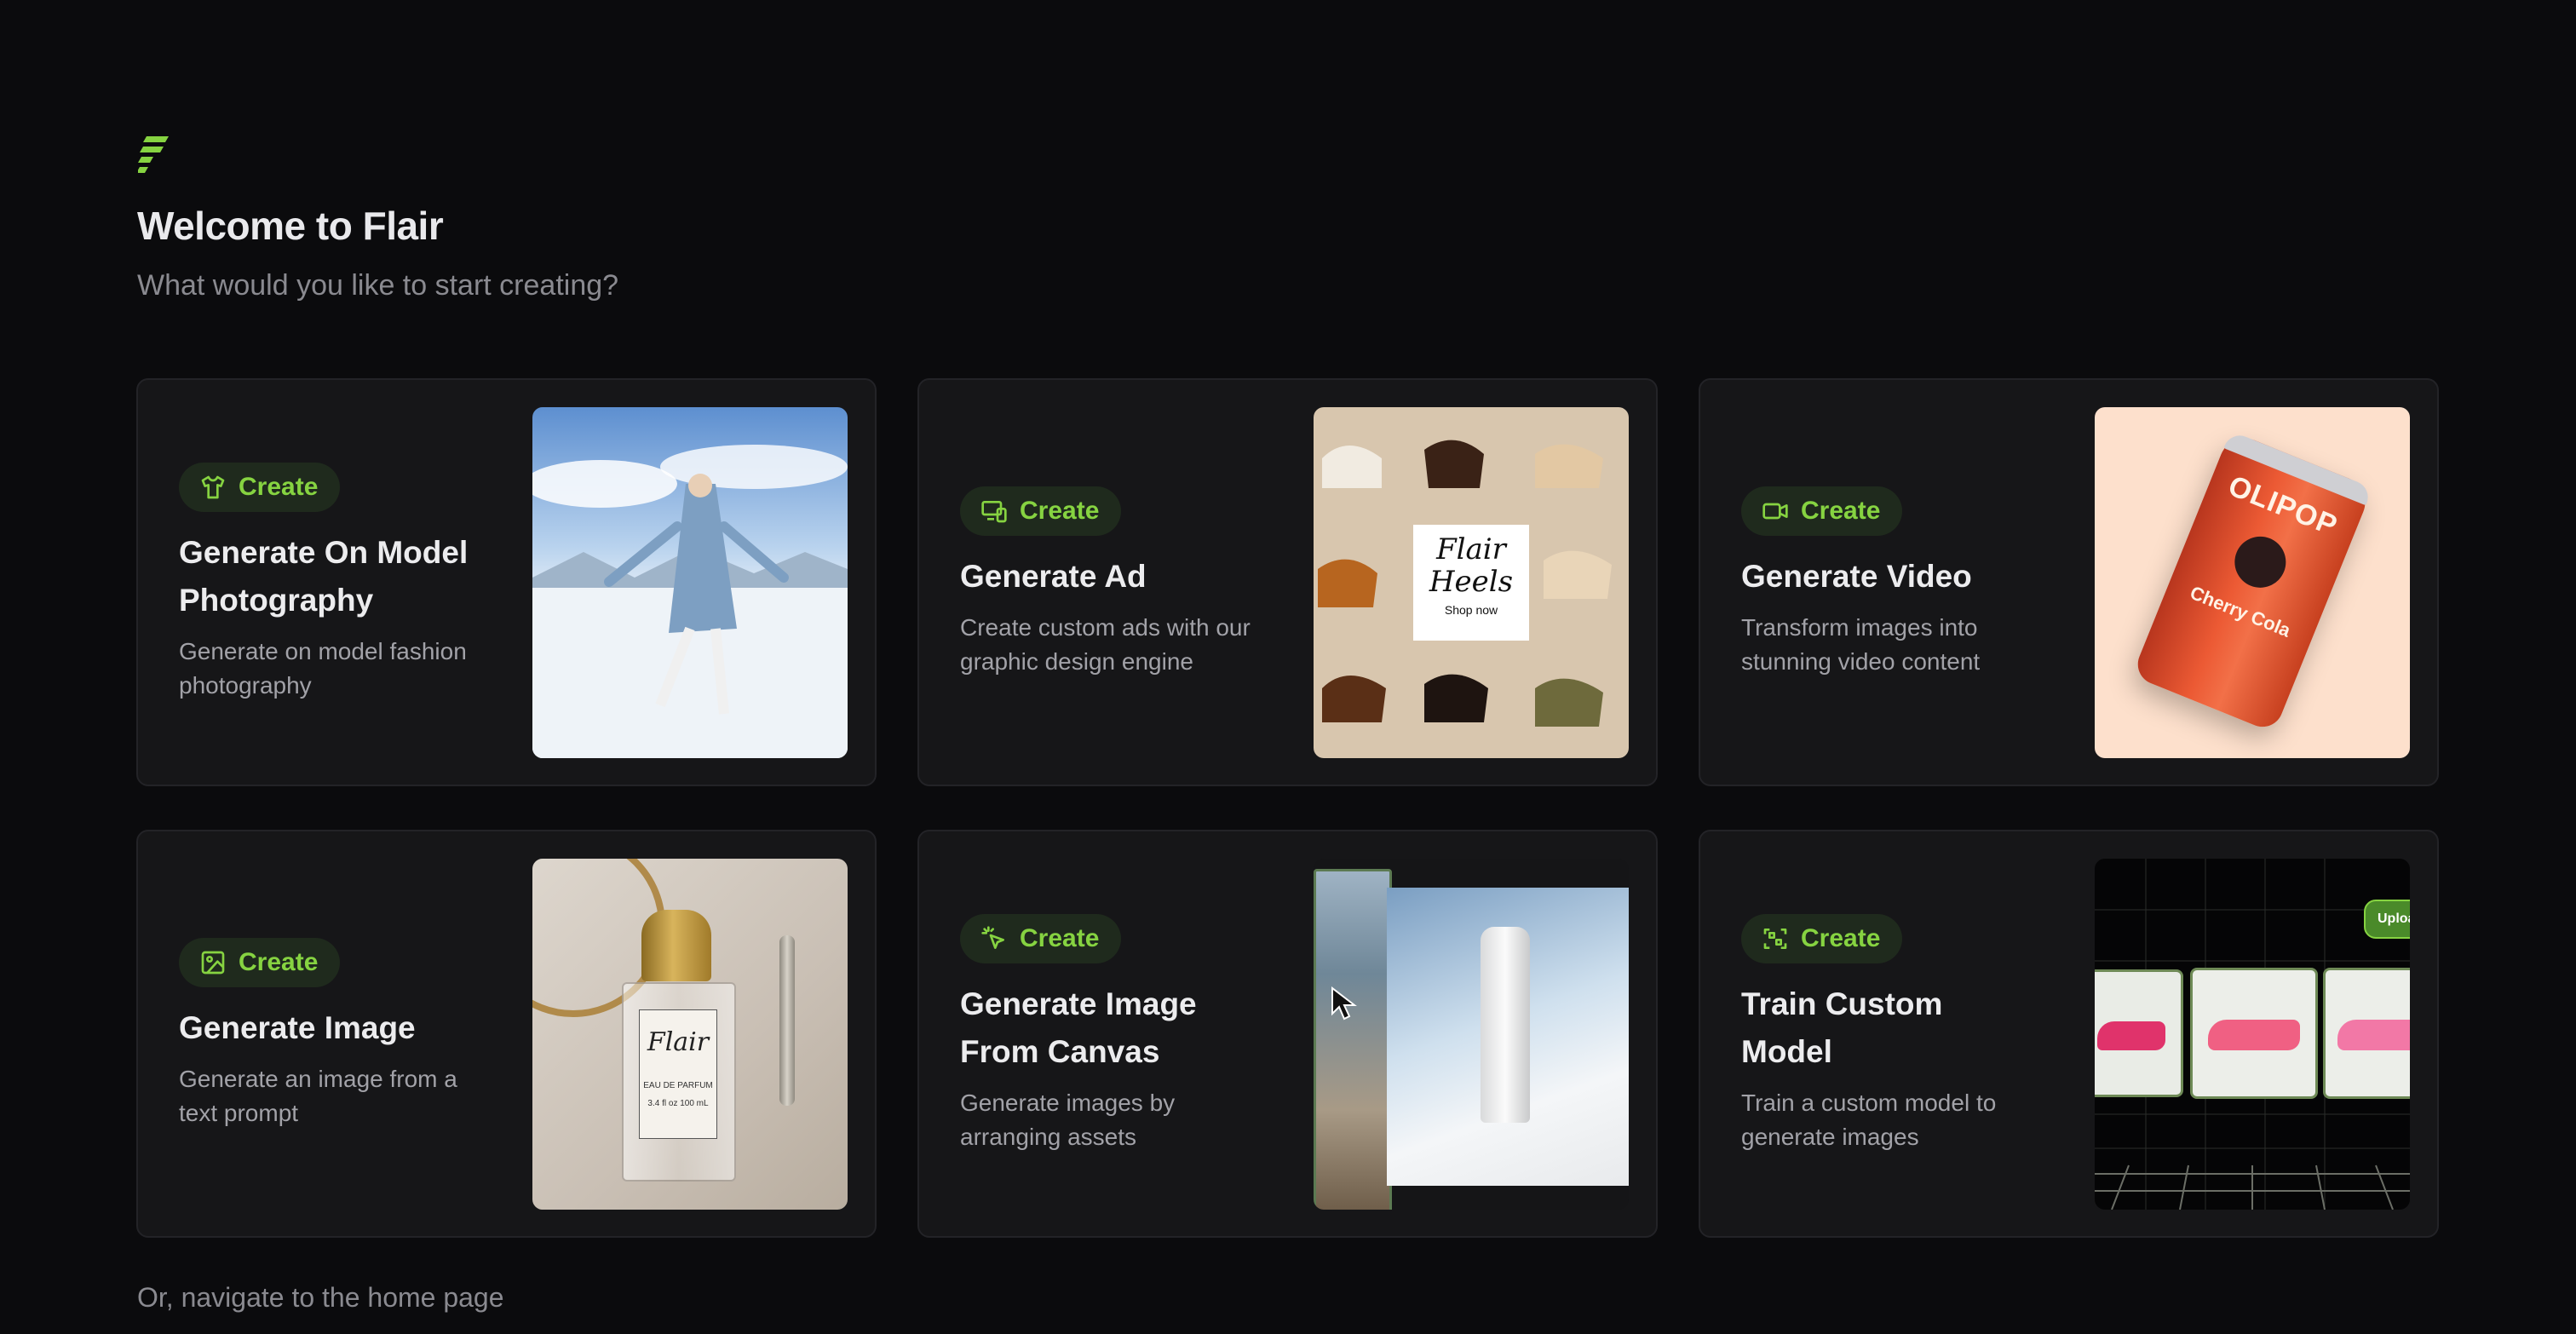 Image resolution: width=2576 pixels, height=1334 pixels. Describe the element at coordinates (1775, 511) in the screenshot. I see `video-camera-icon` at that location.